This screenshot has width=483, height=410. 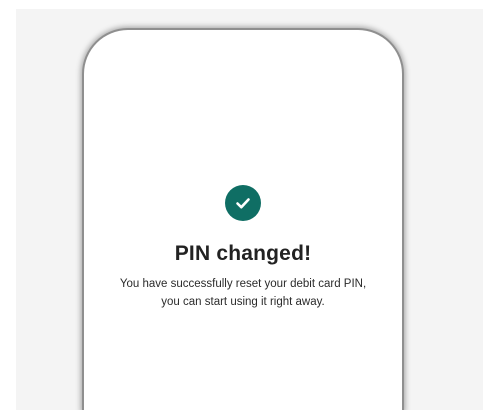 I want to click on checkmark-icon, so click(x=243, y=203).